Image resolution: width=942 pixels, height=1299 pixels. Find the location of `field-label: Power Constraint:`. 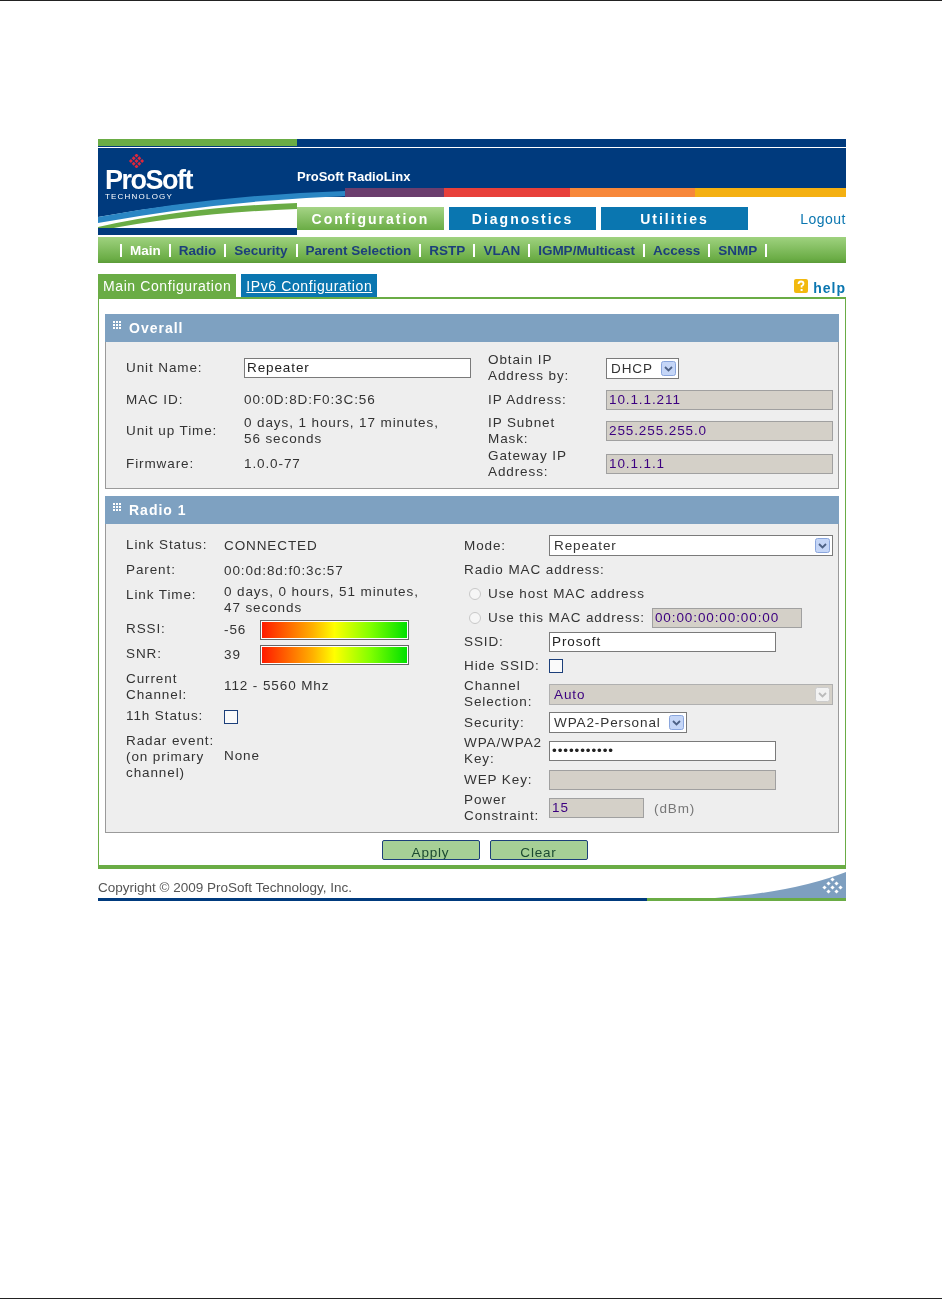

field-label: Power Constraint: is located at coordinates (502, 808).